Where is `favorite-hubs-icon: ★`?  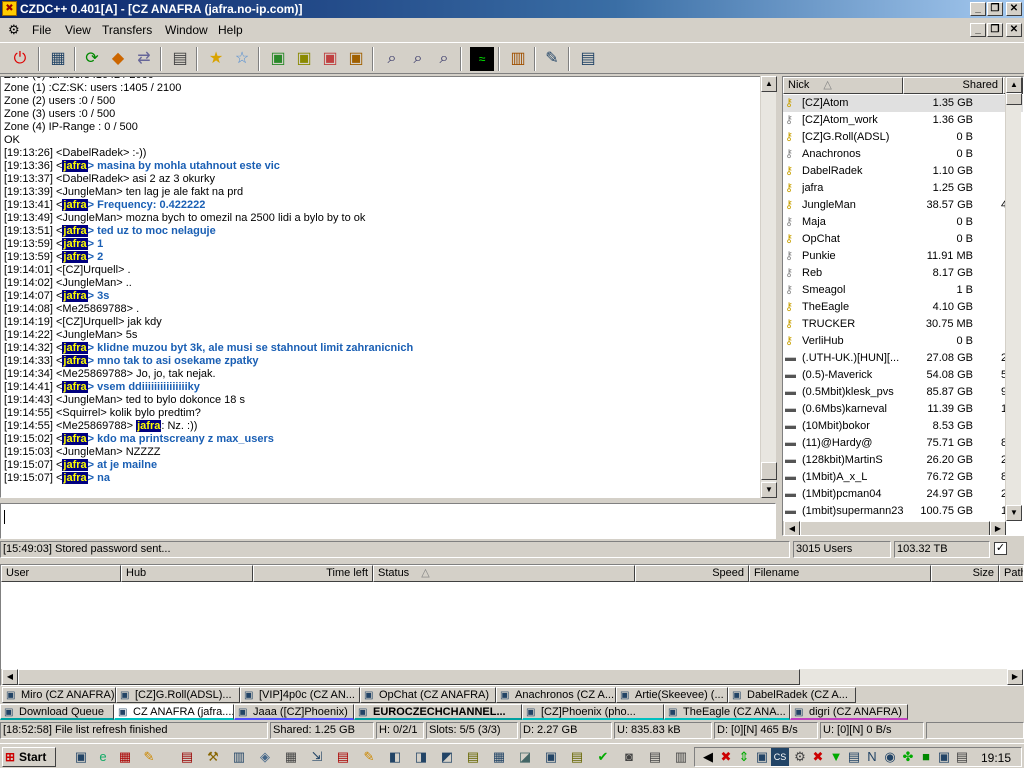
favorite-hubs-icon: ★ is located at coordinates (216, 59).